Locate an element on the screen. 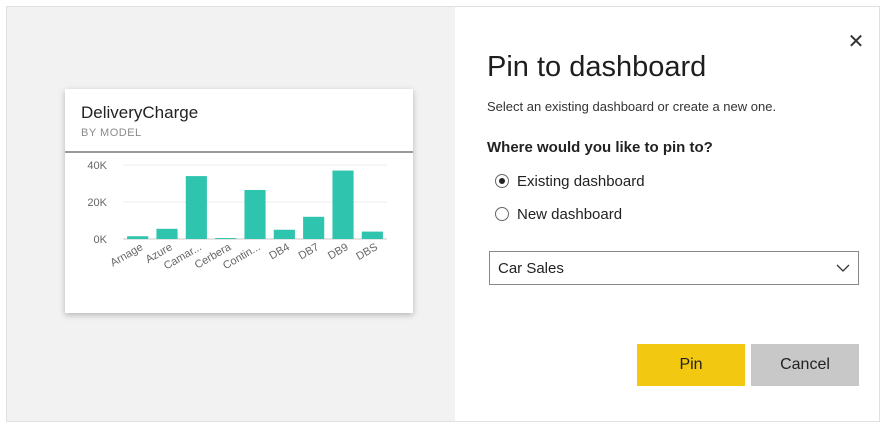 The width and height of the screenshot is (888, 426). new-dashboard-radio: New dashboard is located at coordinates (558, 214).